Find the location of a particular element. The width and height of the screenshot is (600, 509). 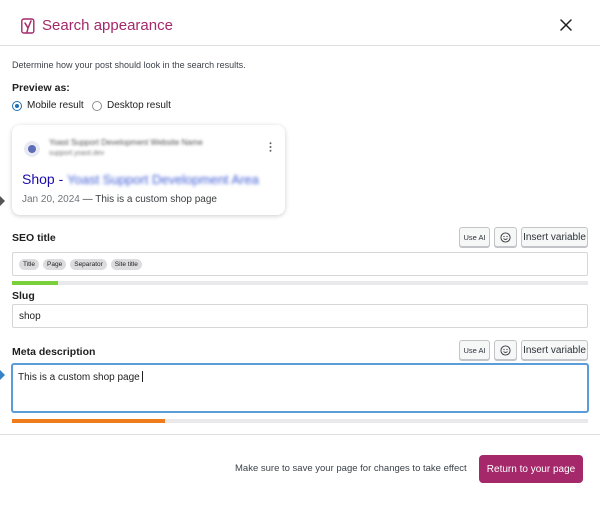

seo-title-use-ai-button: Use AI is located at coordinates (474, 237).